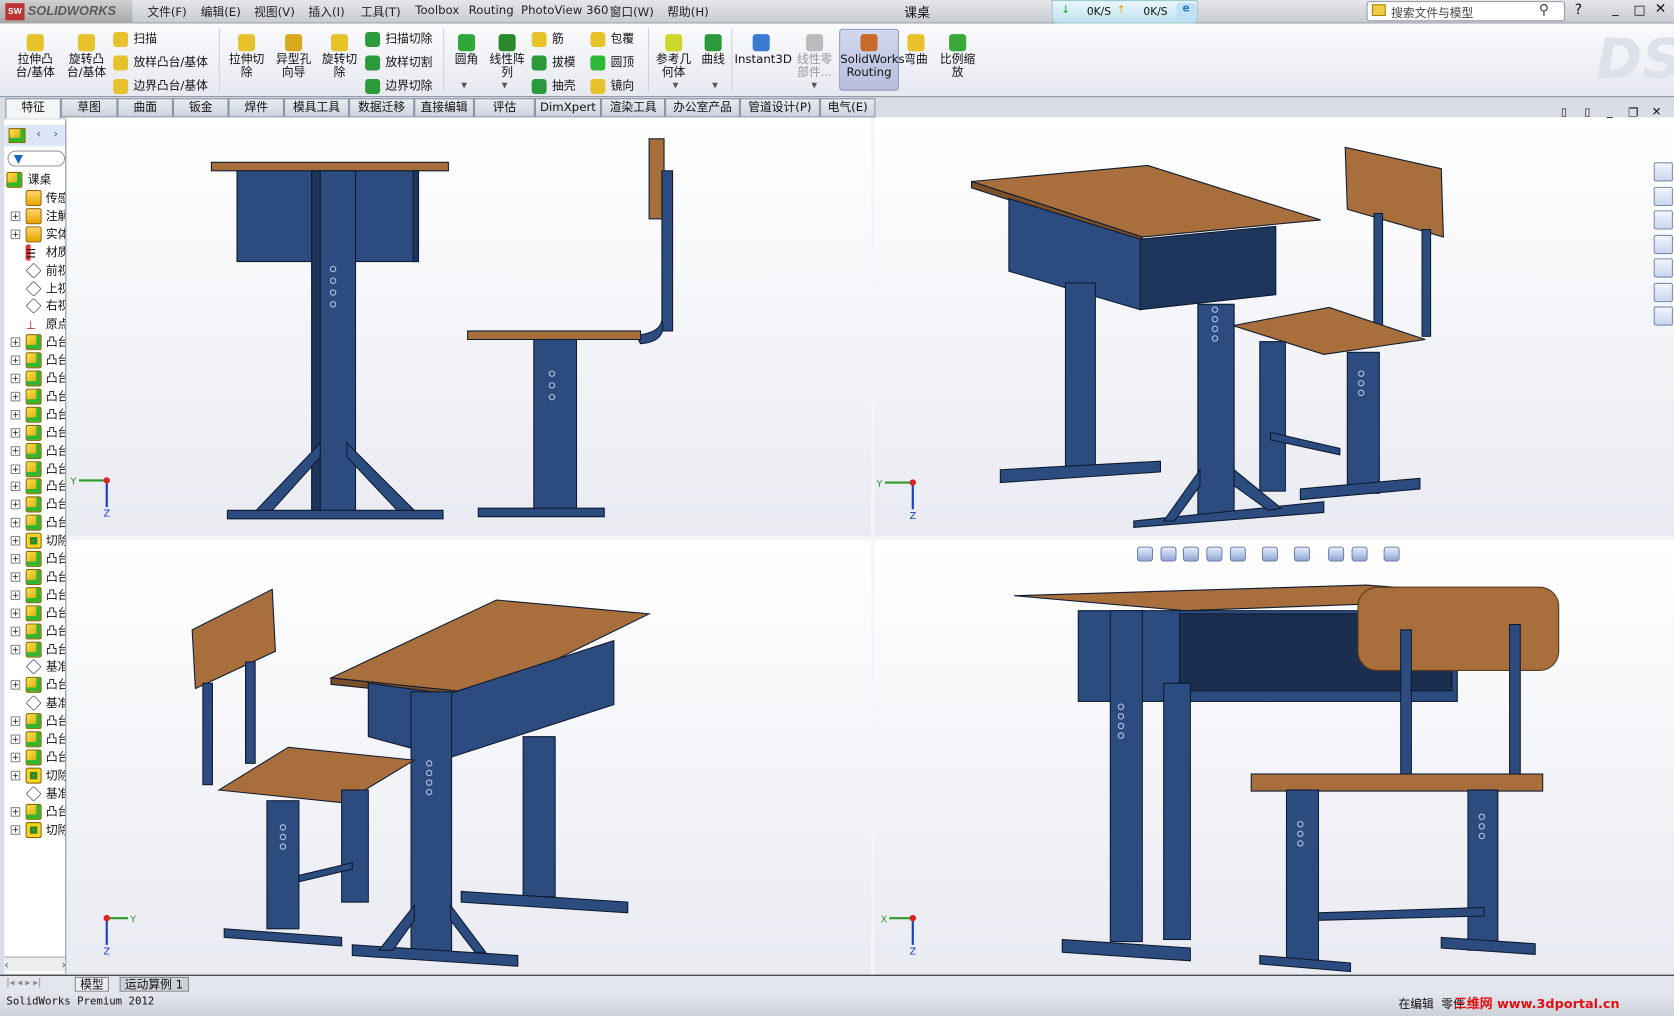 This screenshot has height=1016, width=1674. Describe the element at coordinates (763, 50) in the screenshot. I see `ribbon-button: Instant3D` at that location.